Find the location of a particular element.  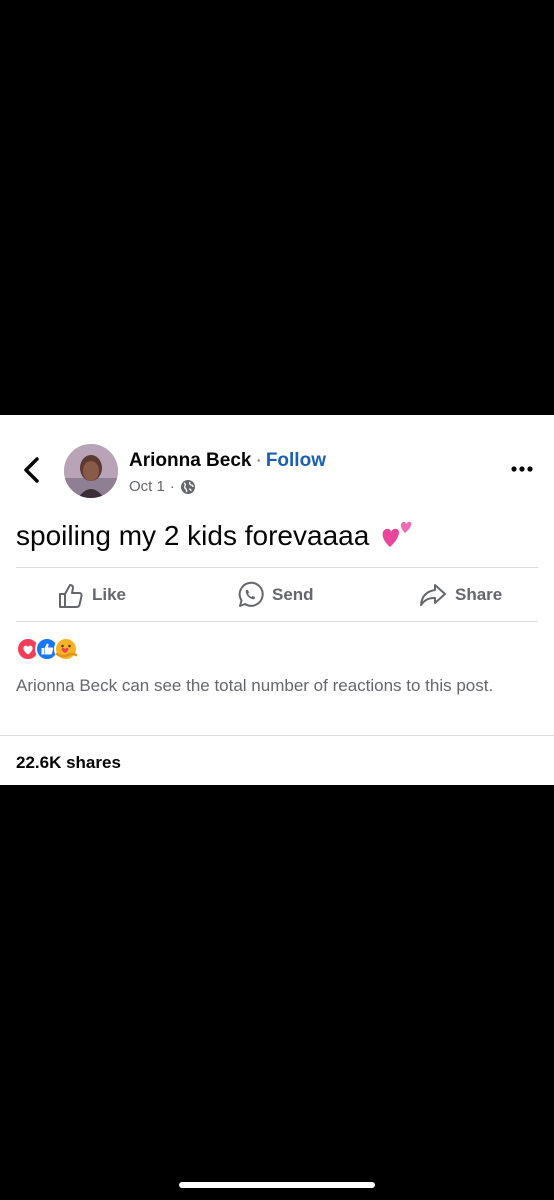

back-chevron-icon is located at coordinates (32, 470).